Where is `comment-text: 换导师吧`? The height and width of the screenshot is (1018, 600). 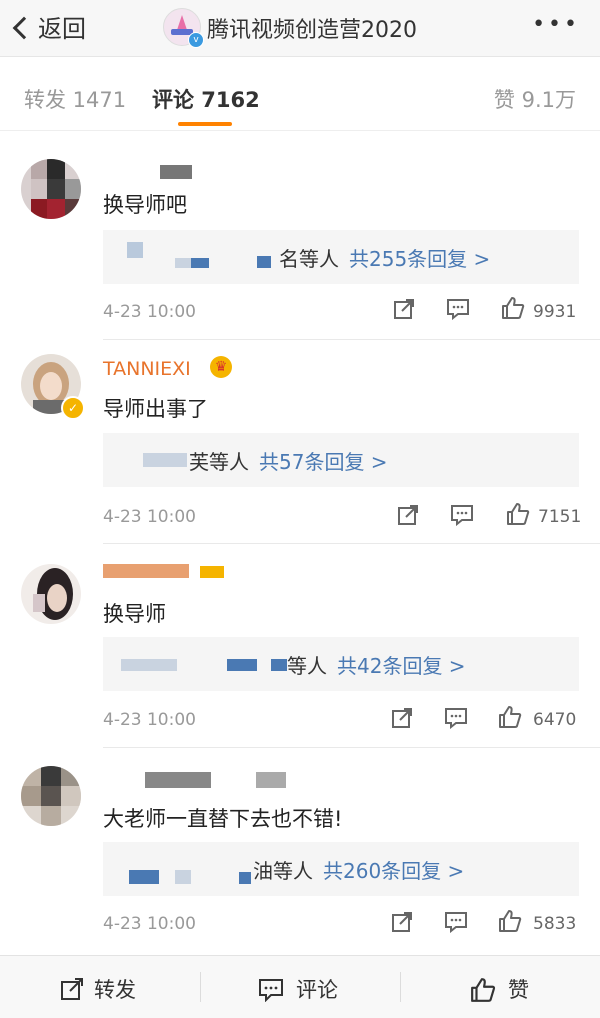 comment-text: 换导师吧 is located at coordinates (145, 205).